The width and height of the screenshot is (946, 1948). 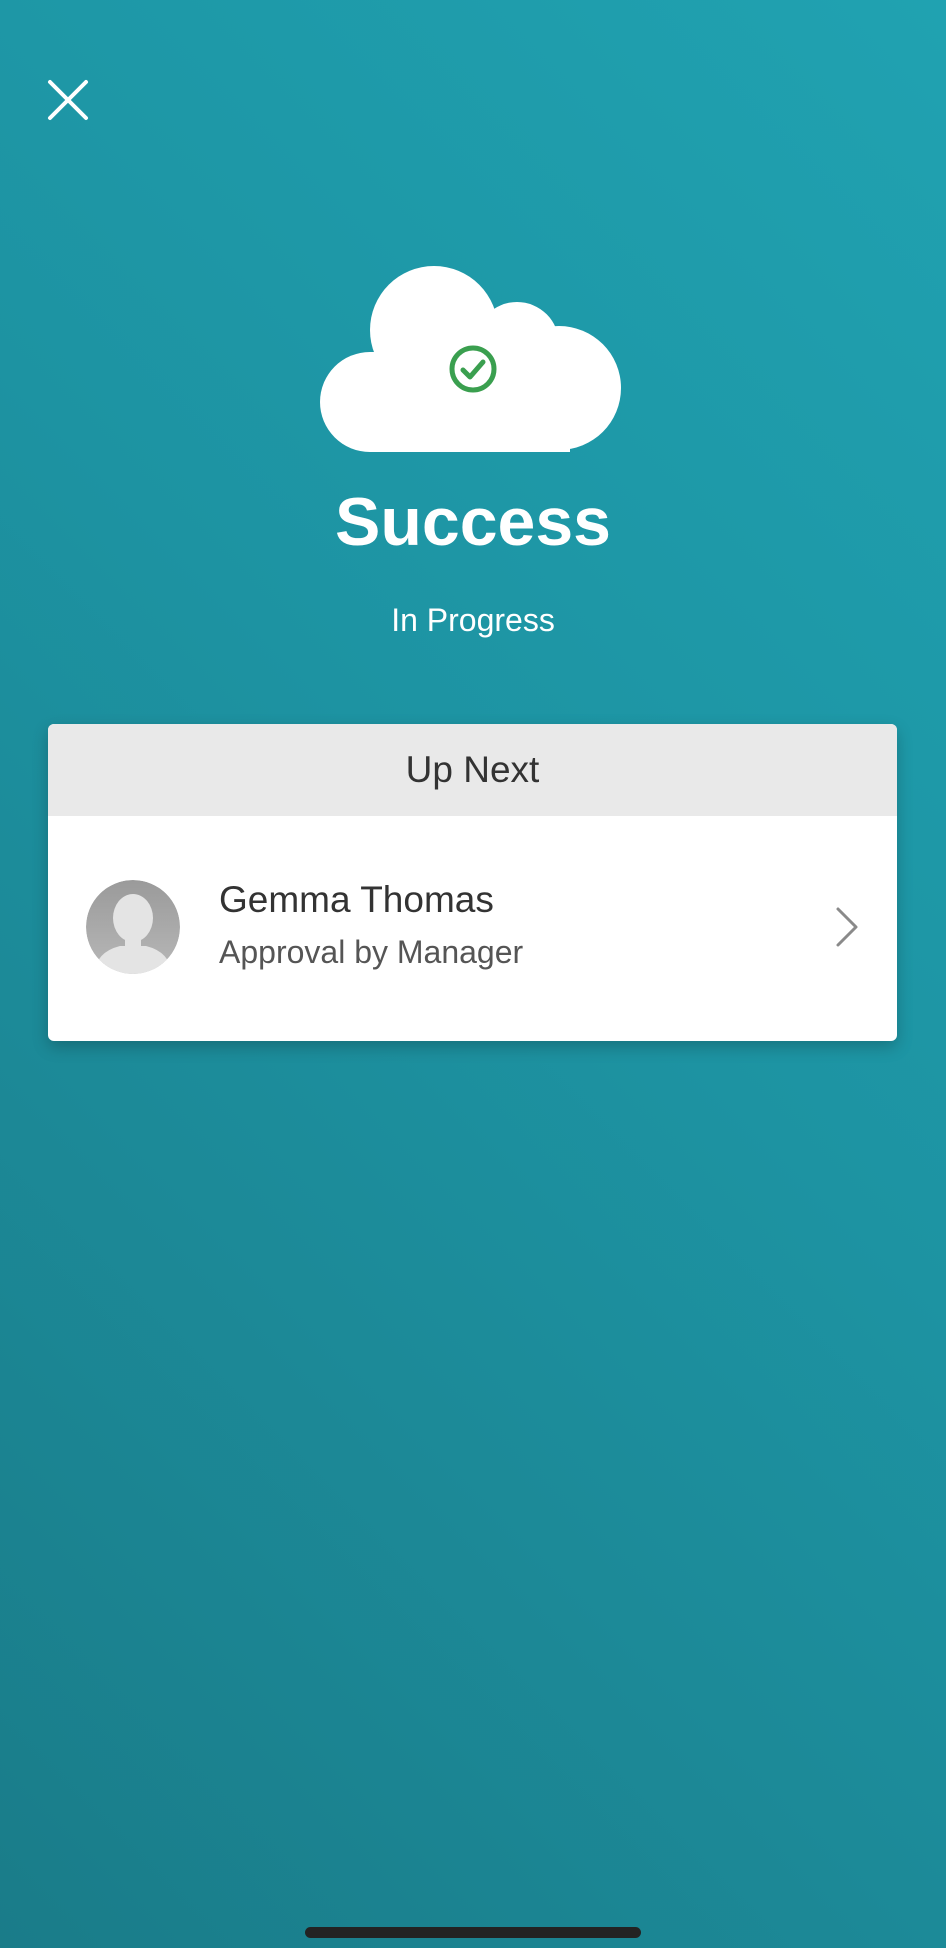 I want to click on approver-role: Approval by Manager, so click(x=371, y=952).